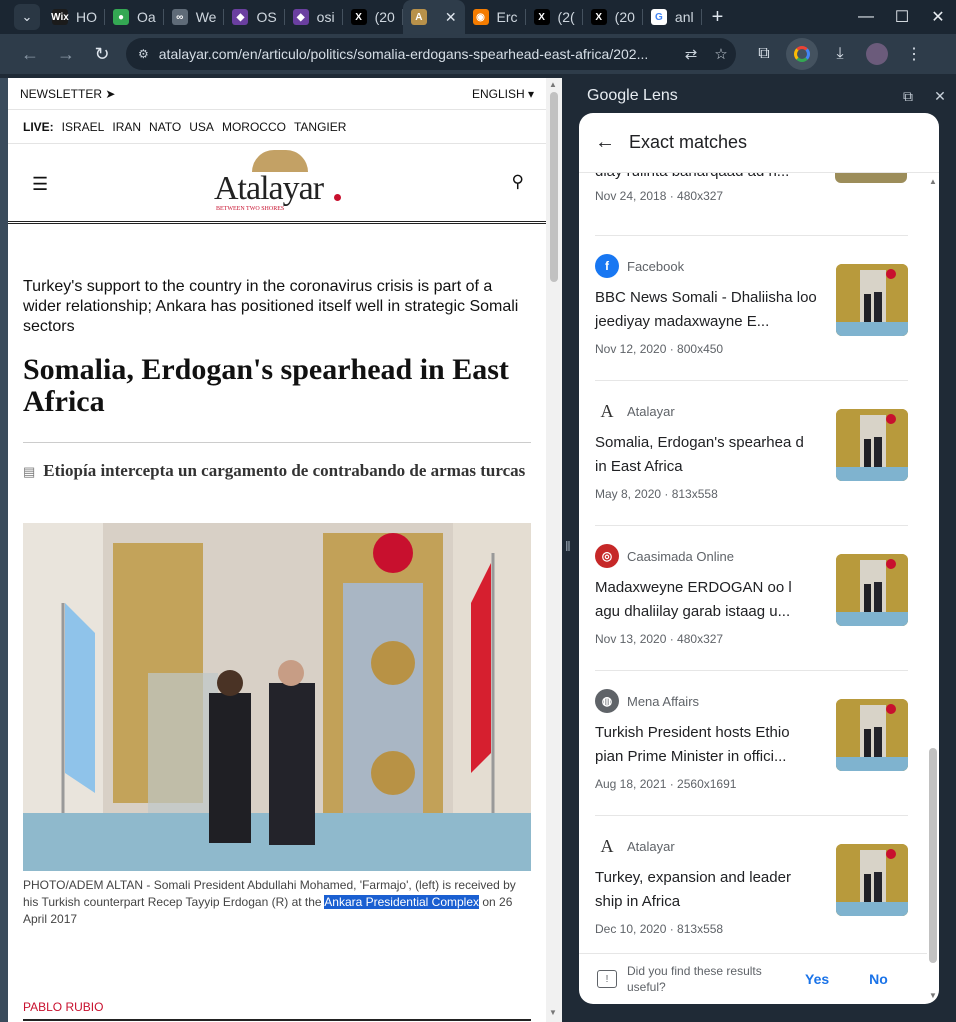  What do you see at coordinates (201, 127) in the screenshot?
I see `live-item: USA` at bounding box center [201, 127].